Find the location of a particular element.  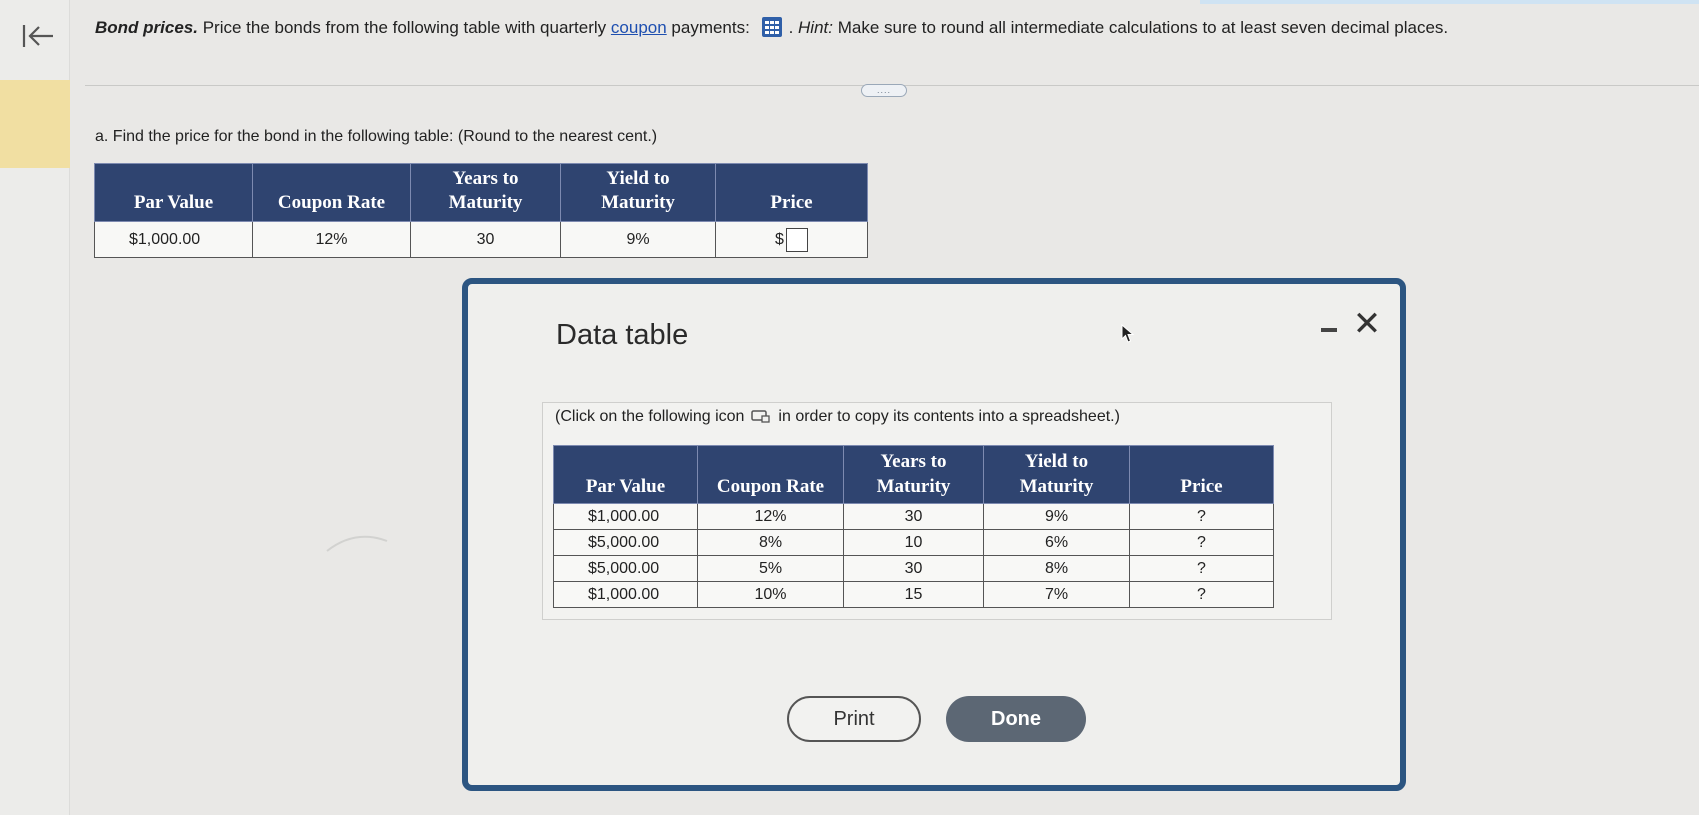

table-row: $1,000.00 12% 30 9% ? is located at coordinates (913, 516).